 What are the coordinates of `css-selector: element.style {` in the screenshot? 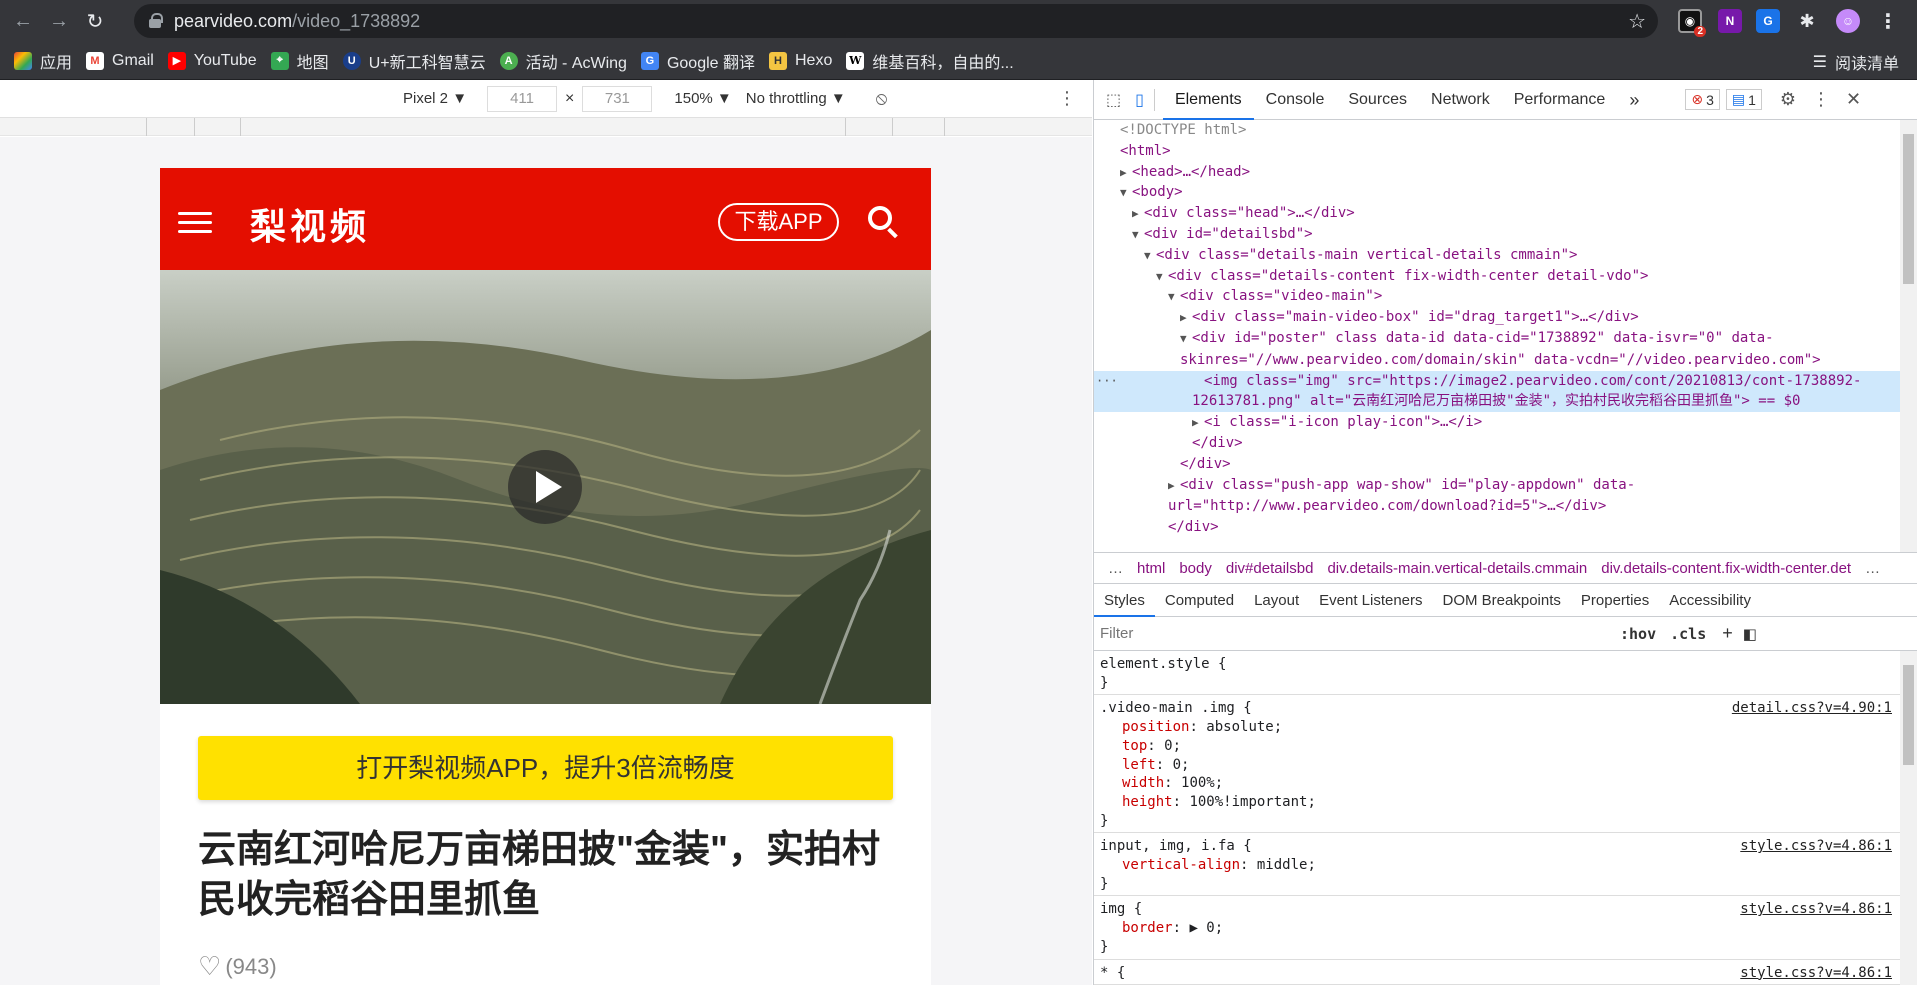 It's located at (1497, 664).